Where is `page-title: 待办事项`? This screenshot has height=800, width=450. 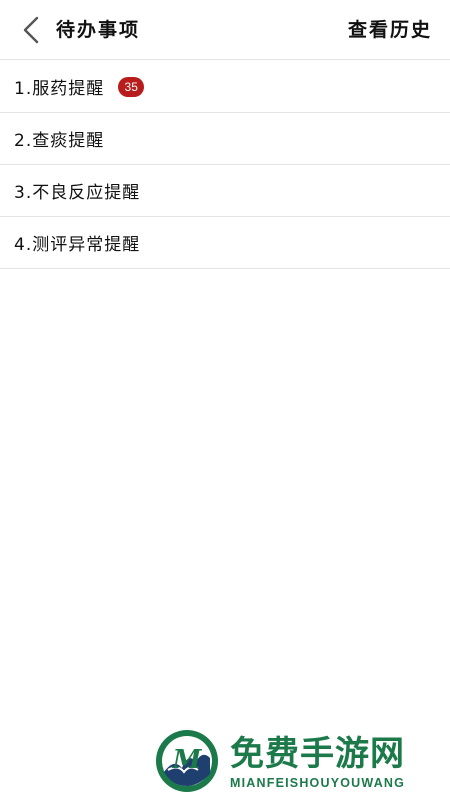
page-title: 待办事项 is located at coordinates (98, 30).